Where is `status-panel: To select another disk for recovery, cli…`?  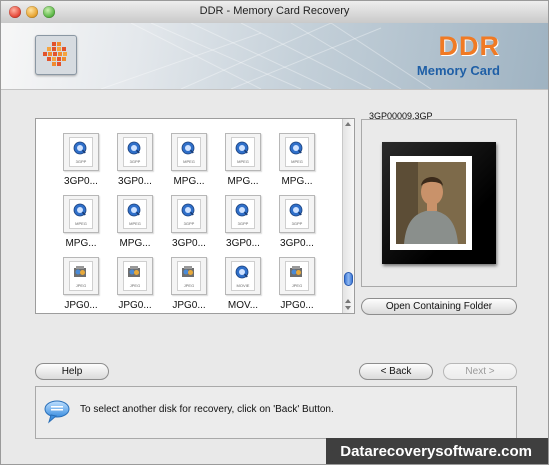
status-panel: To select another disk for recovery, cli… is located at coordinates (276, 412).